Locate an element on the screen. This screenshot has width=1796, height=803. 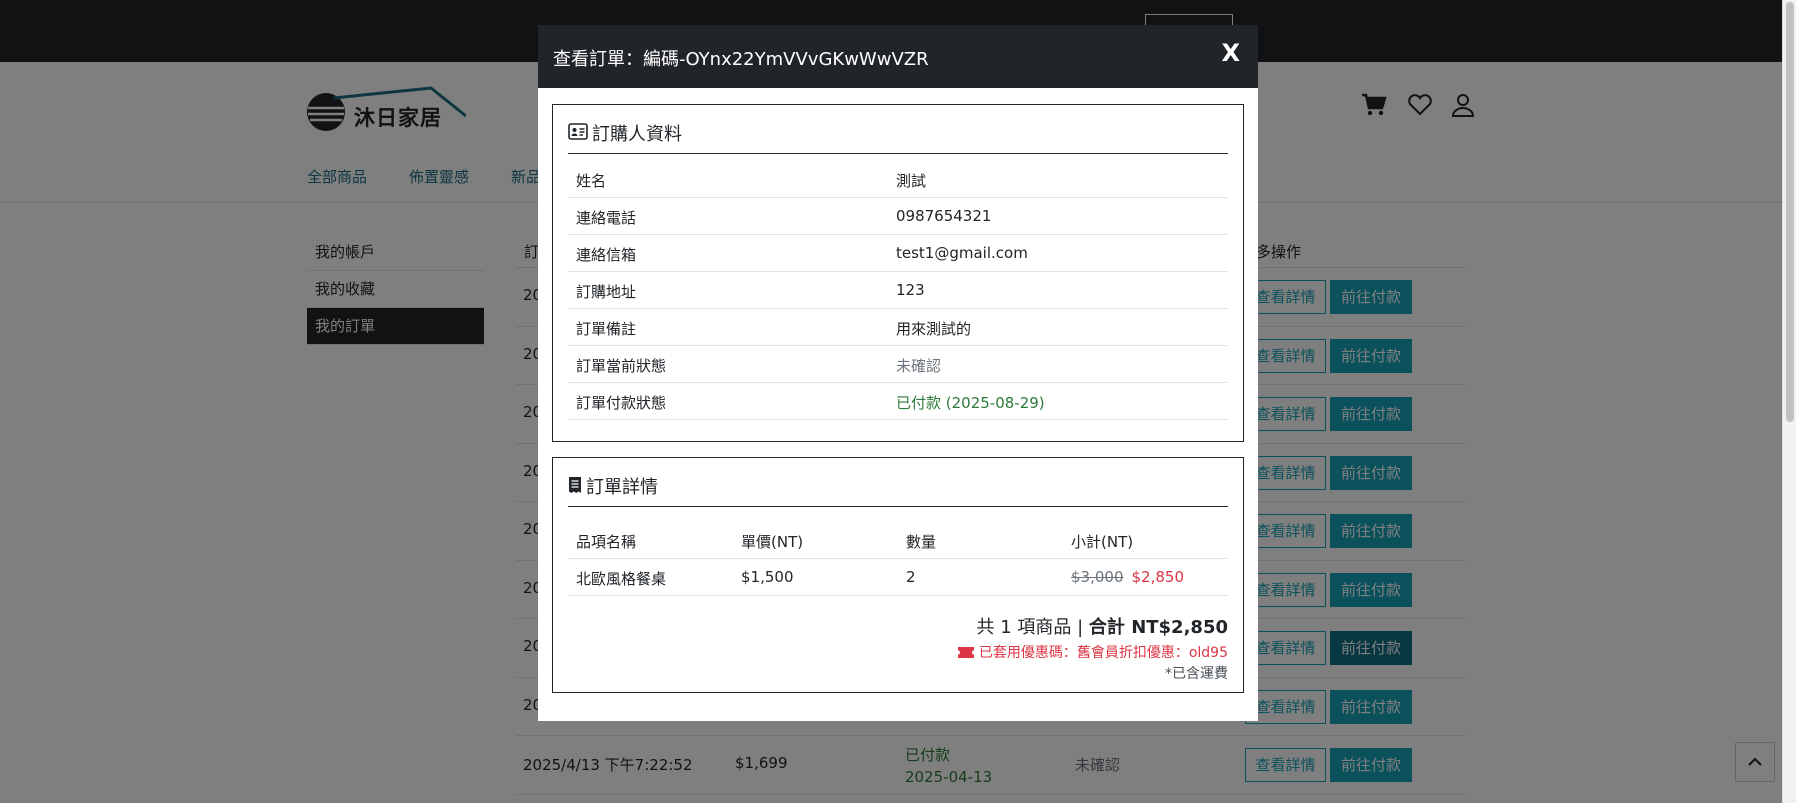
column-subtotal: 小計(NT) is located at coordinates (1102, 542).